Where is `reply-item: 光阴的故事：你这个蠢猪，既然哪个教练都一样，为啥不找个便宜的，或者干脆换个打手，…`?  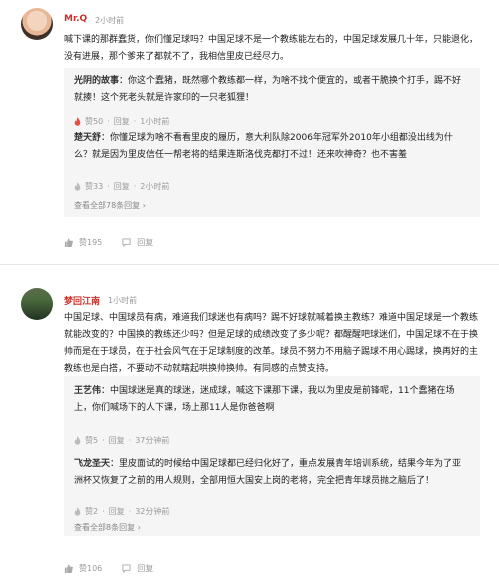 reply-item: 光阴的故事：你这个蠢猪，既然哪个教练都一样，为啥不找个便宜的，或者干脆换个打手，… is located at coordinates (268, 89).